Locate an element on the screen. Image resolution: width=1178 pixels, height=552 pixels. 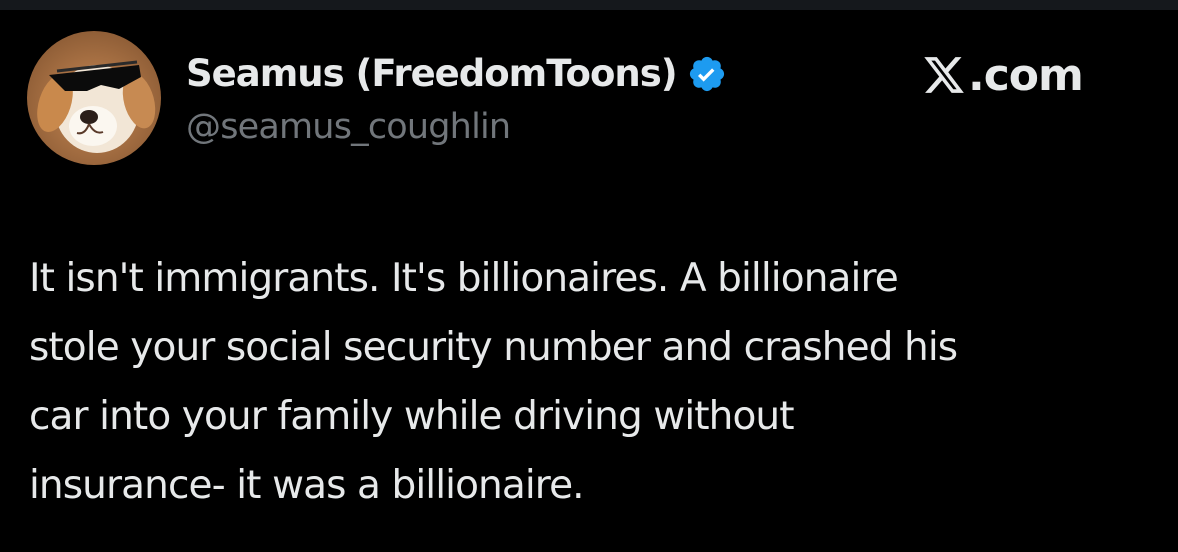
avatar is located at coordinates (94, 98).